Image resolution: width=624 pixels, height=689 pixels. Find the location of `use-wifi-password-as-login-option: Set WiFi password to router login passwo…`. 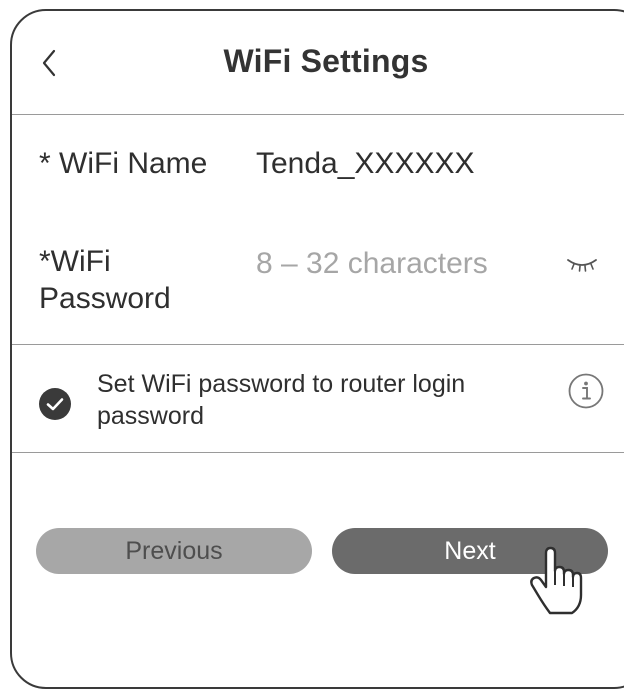

use-wifi-password-as-login-option: Set WiFi password to router login passwo… is located at coordinates (317, 400).